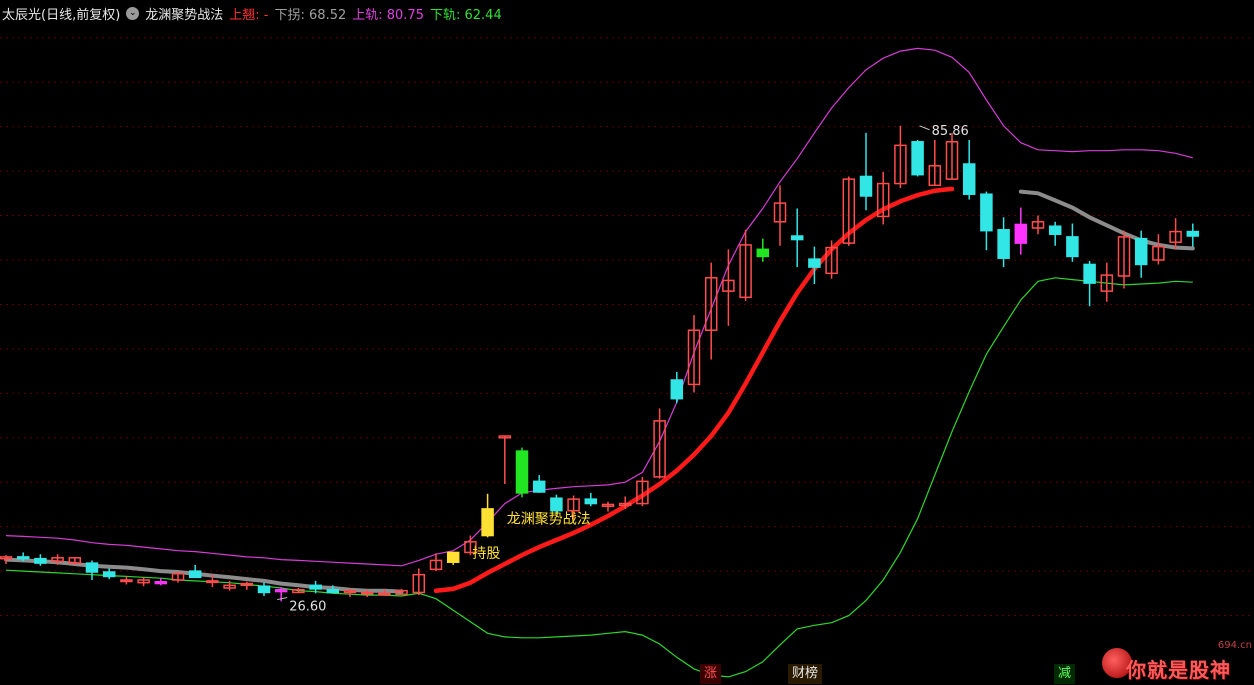  What do you see at coordinates (711, 674) in the screenshot?
I see `zhang-badge: 涨` at bounding box center [711, 674].